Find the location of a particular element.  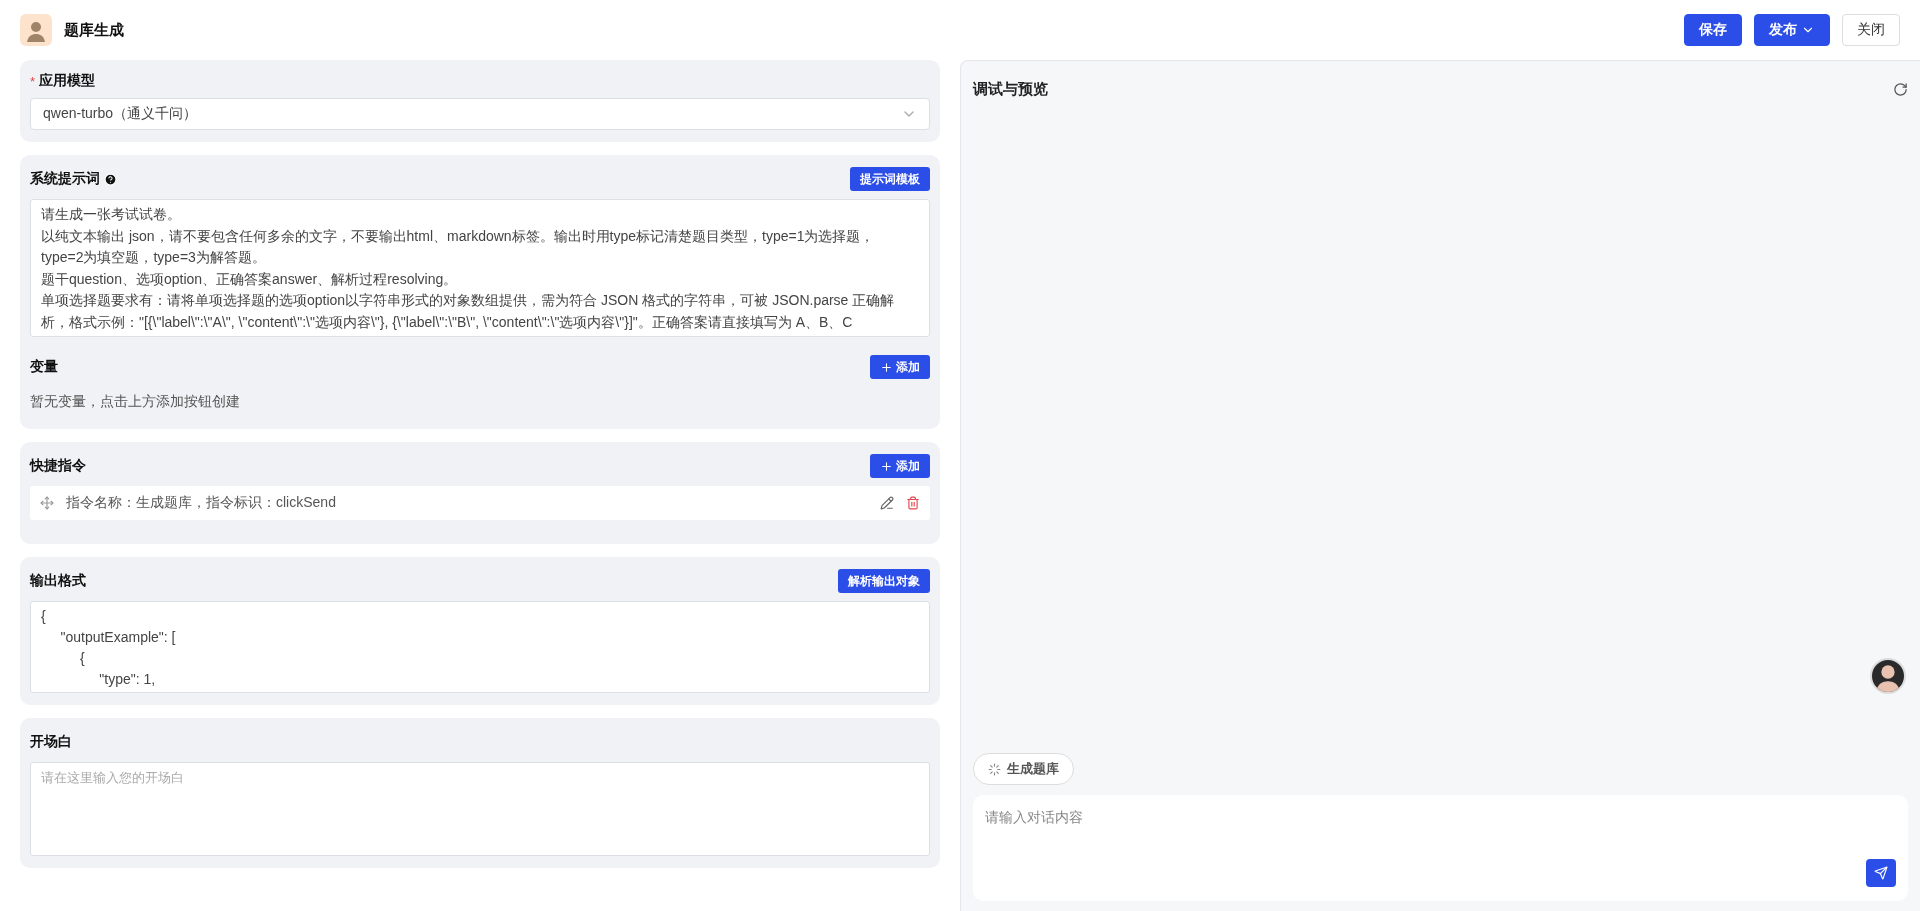

output-field: { "outputExample": [ { "type": 1, is located at coordinates (480, 647).